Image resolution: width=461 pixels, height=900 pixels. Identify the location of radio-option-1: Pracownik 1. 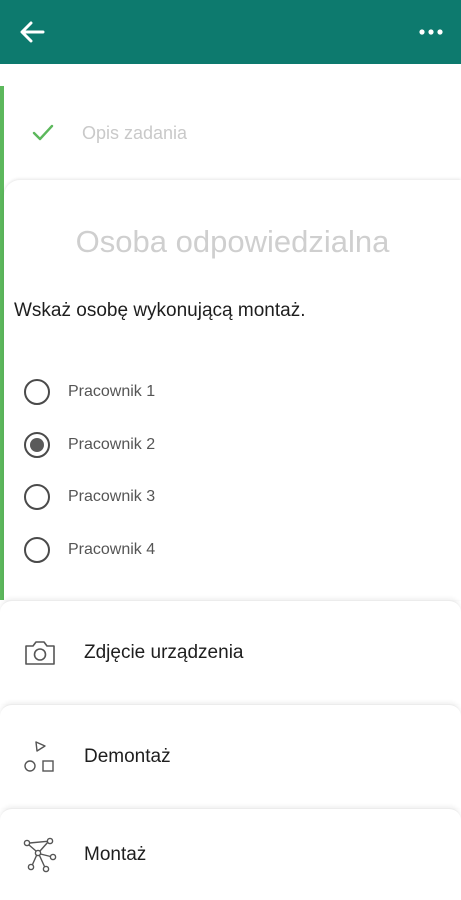
(89, 392).